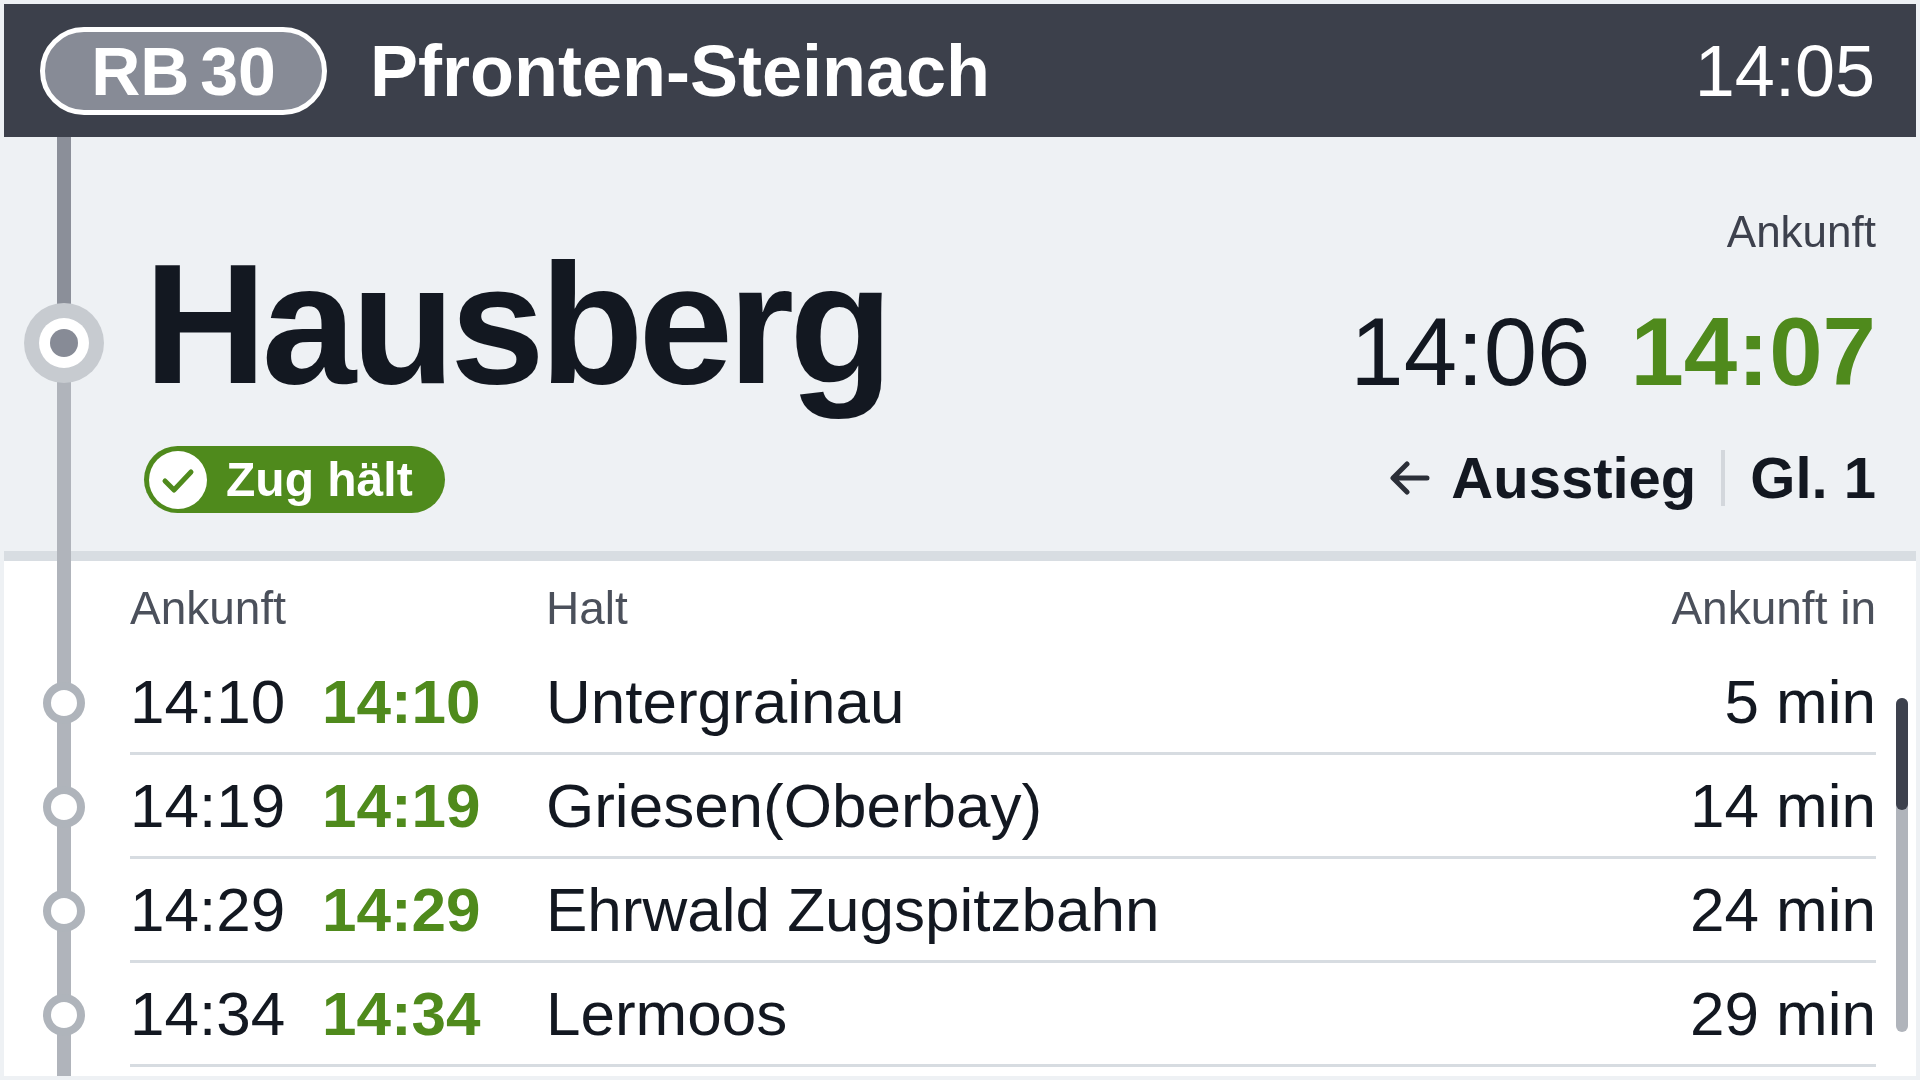 The width and height of the screenshot is (1920, 1080). Describe the element at coordinates (795, 805) in the screenshot. I see `stop-name: Griesen(Oberbay)` at that location.